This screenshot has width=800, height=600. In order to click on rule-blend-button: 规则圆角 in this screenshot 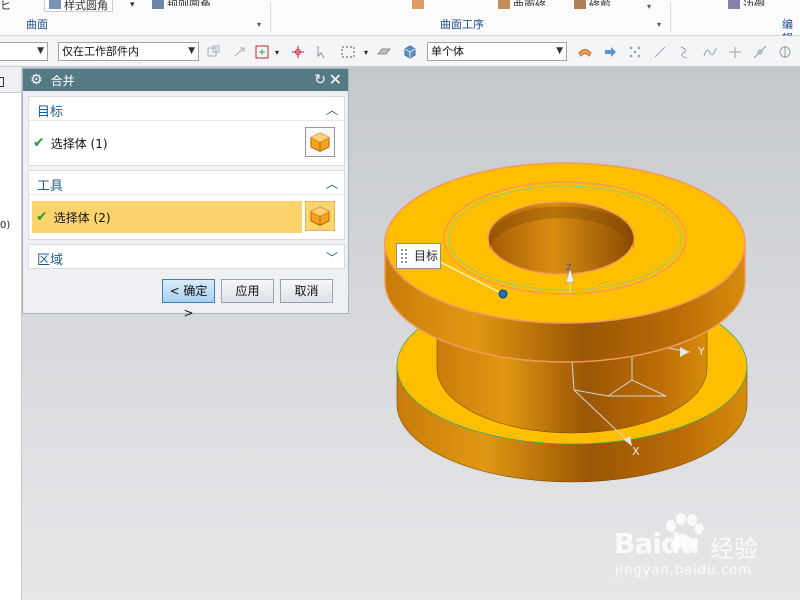, I will do `click(189, 6)`.